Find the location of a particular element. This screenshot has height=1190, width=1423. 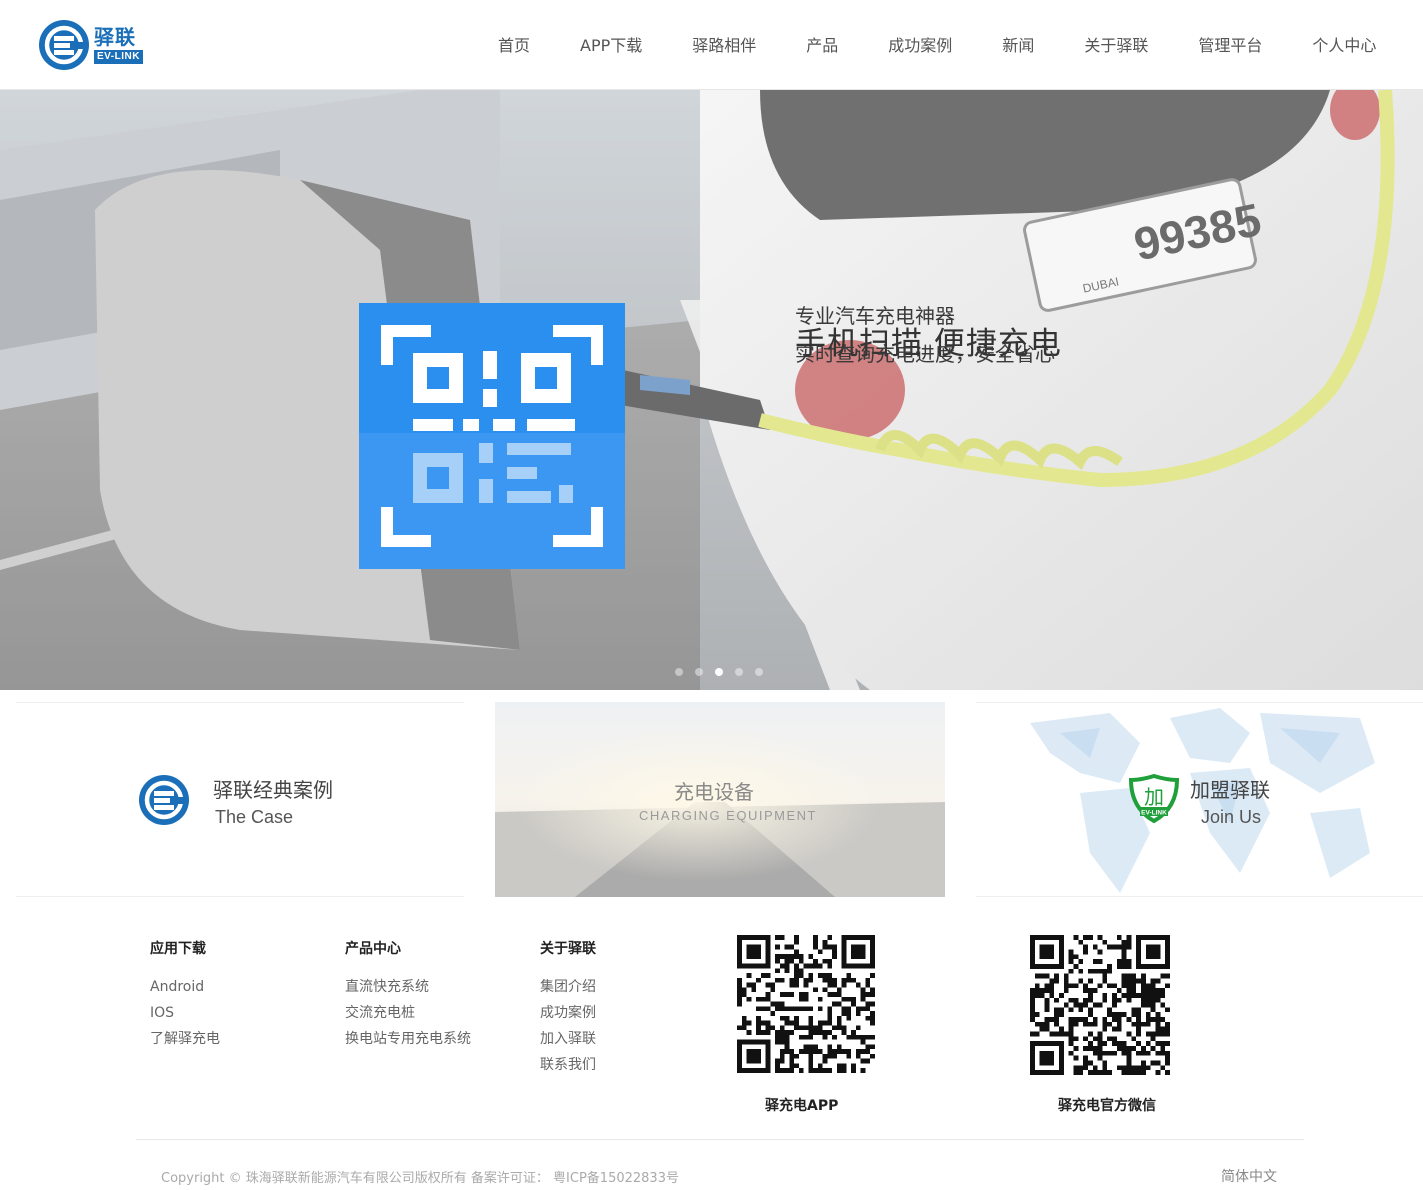

banner-subtitle-2: 实时查询充电进度，安全省心 is located at coordinates (925, 354).